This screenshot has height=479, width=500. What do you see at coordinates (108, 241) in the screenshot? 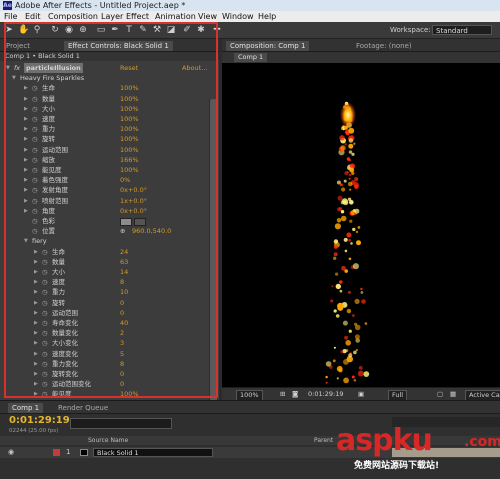
I see `fiery-group: ▼ fiery` at bounding box center [108, 241].